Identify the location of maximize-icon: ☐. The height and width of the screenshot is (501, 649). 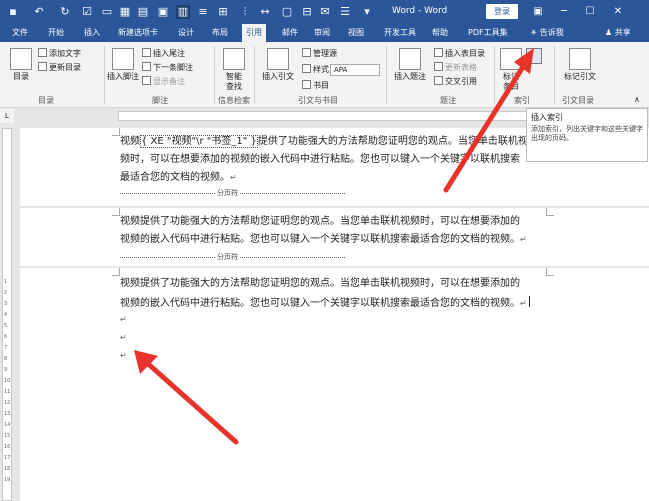
(590, 12).